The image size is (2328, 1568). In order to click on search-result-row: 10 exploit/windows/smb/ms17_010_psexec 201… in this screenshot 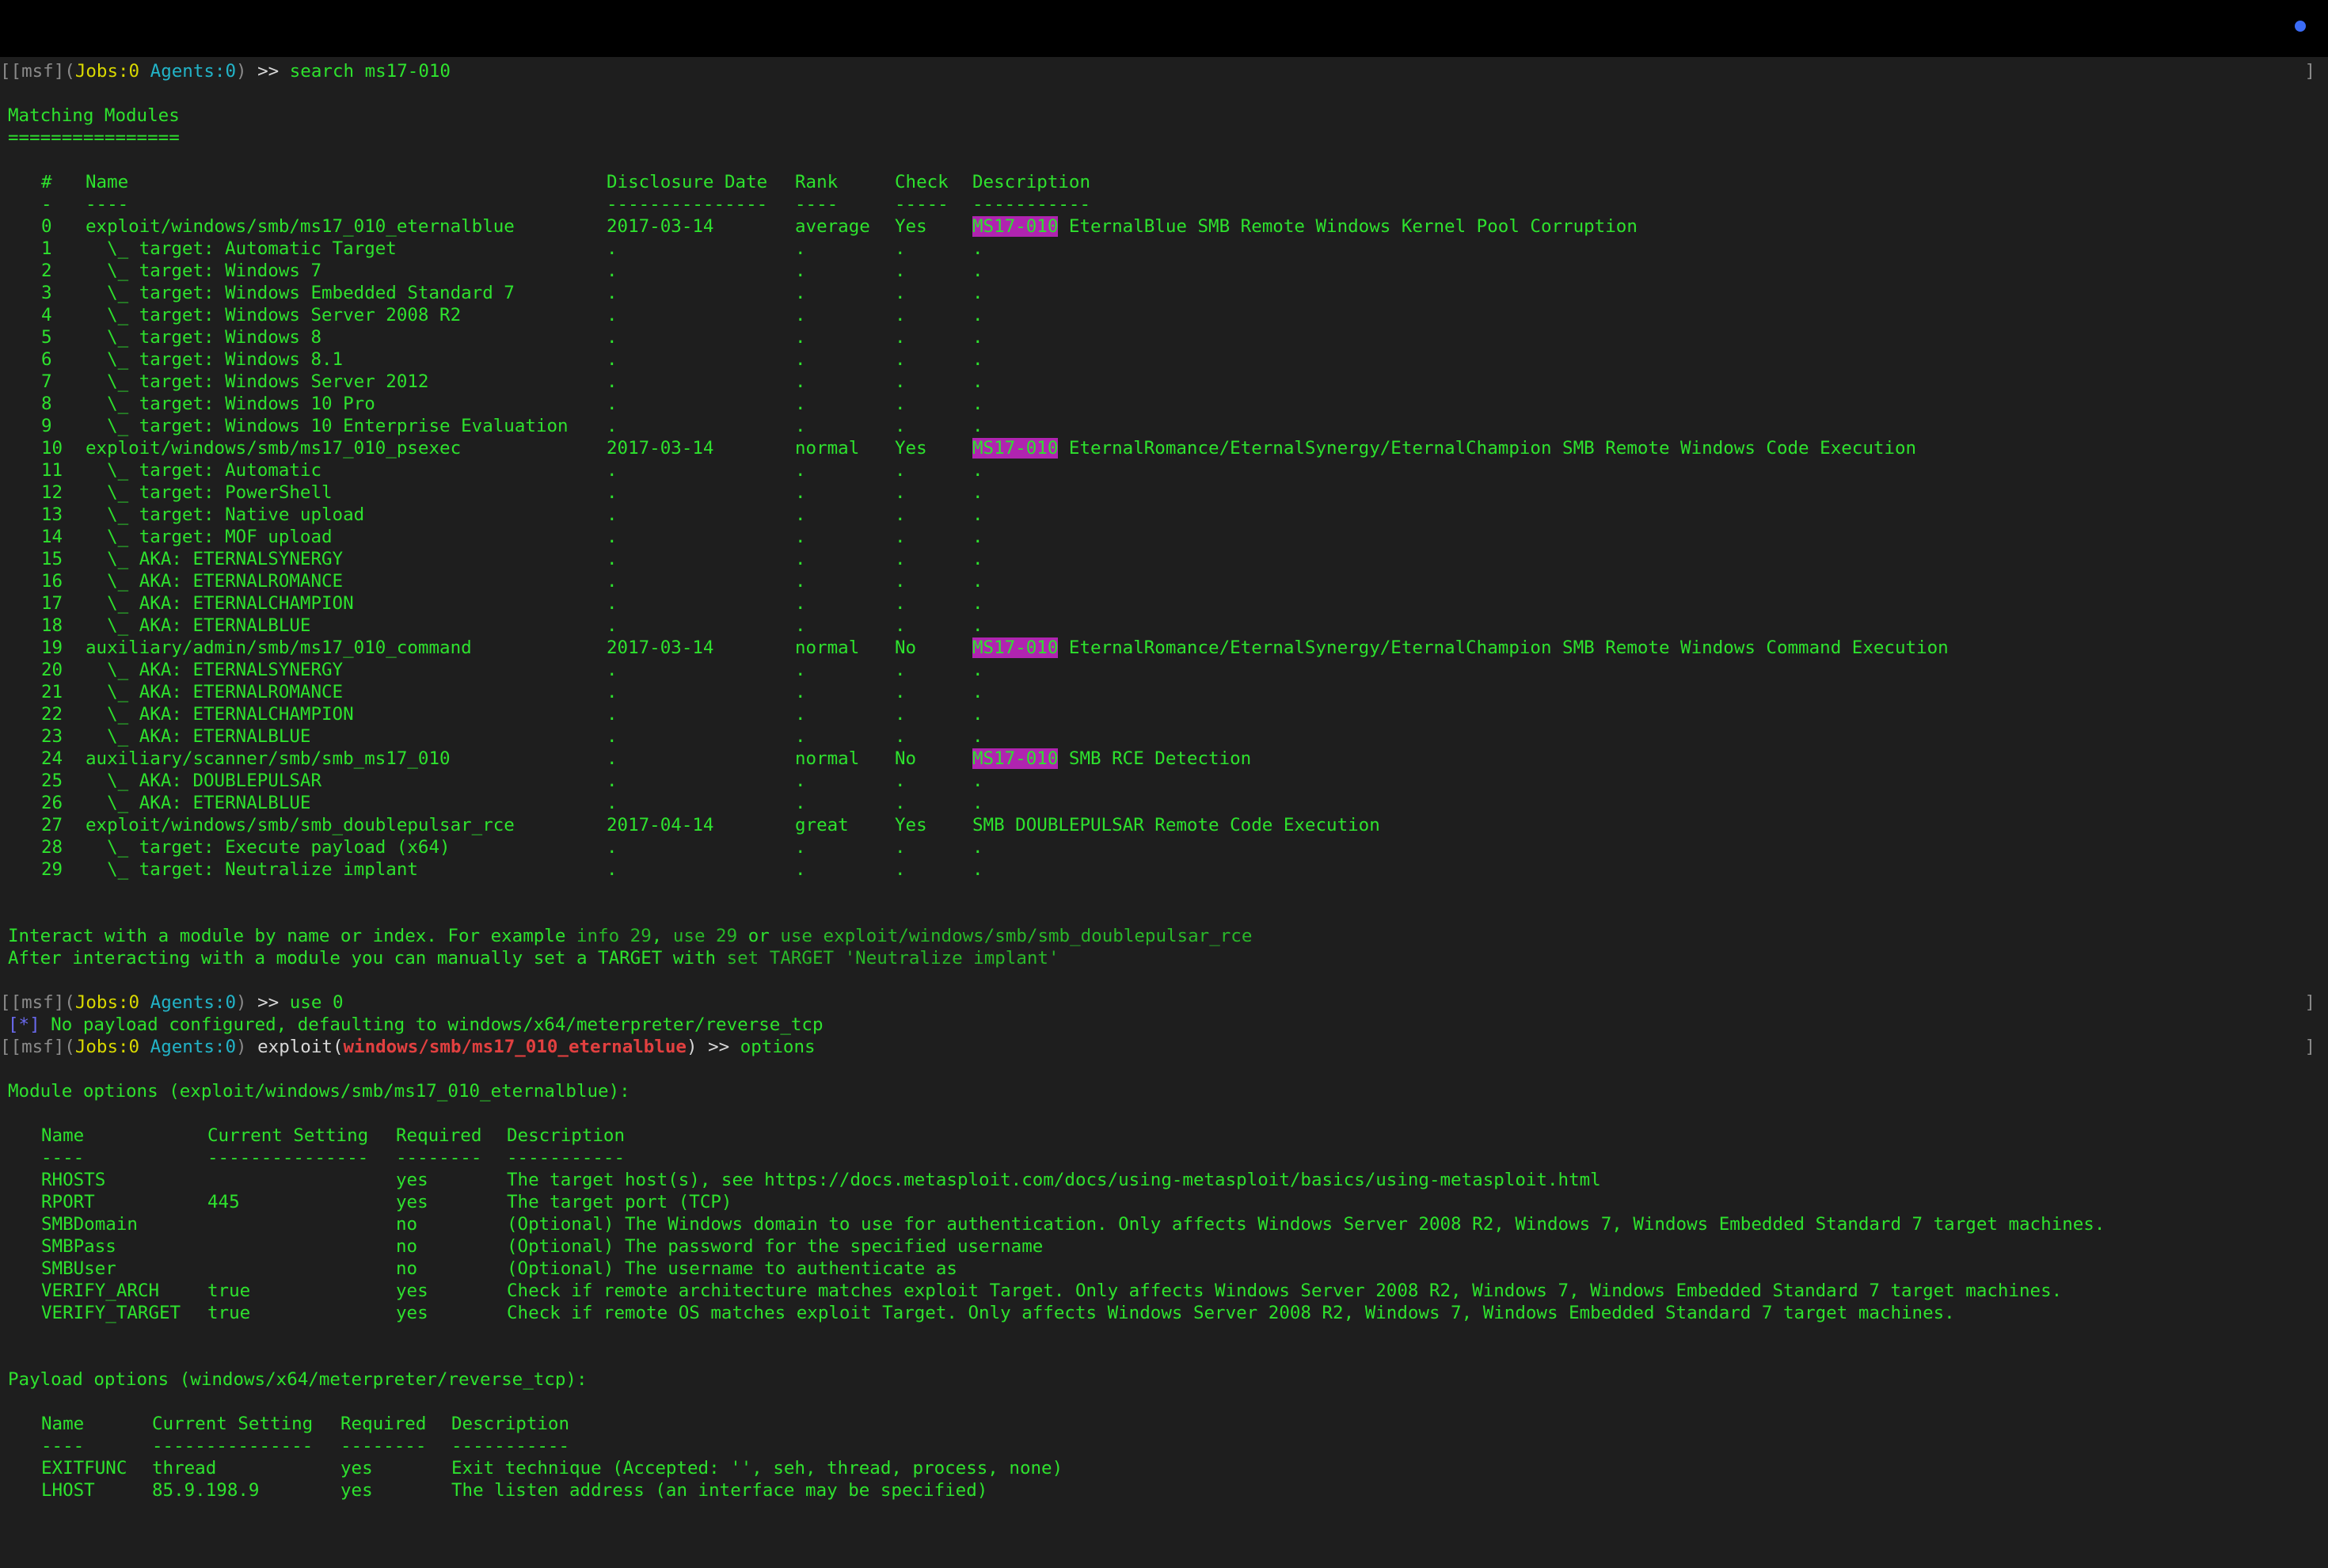, I will do `click(1164, 448)`.